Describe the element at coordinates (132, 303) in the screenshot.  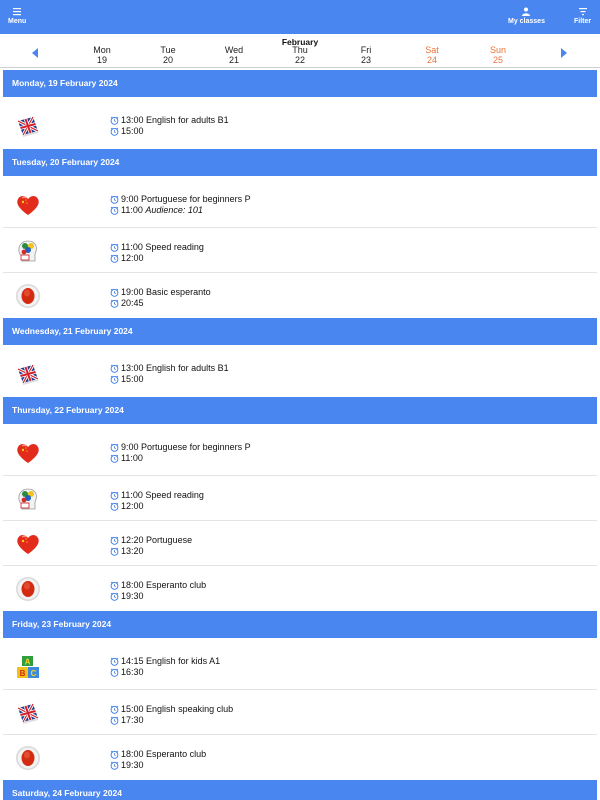
I see `end-time: 20:45` at that location.